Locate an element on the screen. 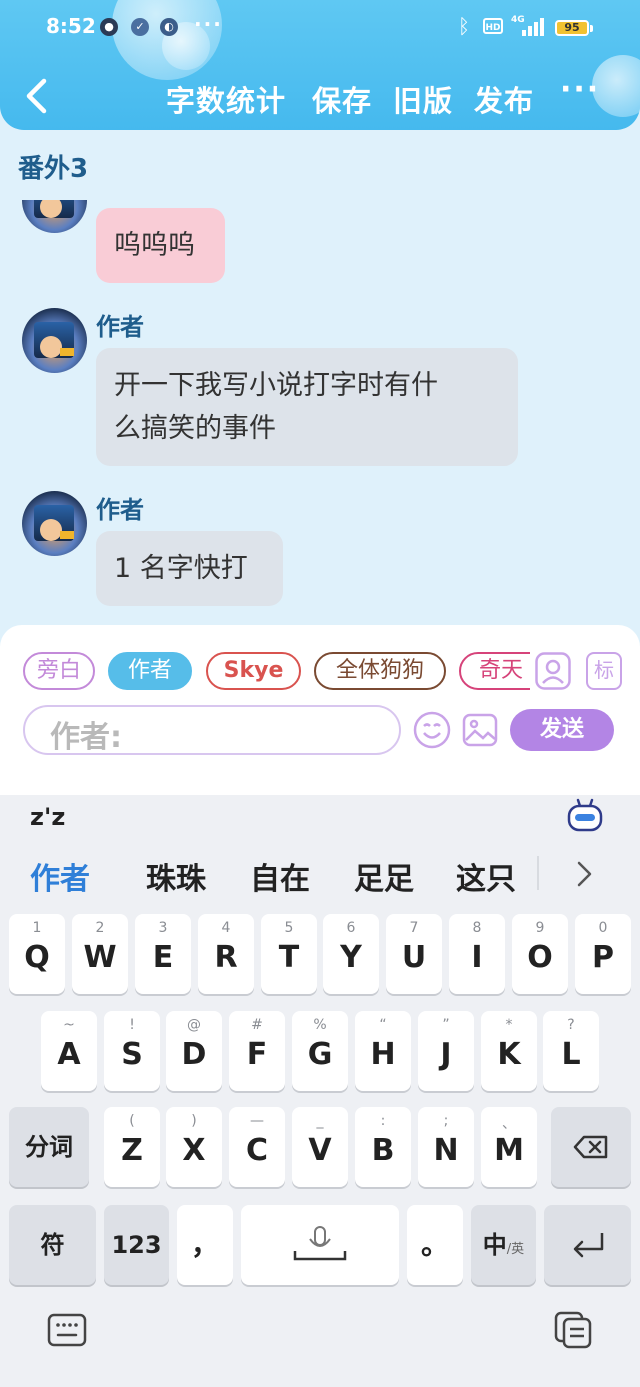 The image size is (640, 1387). segment-key: 分词 is located at coordinates (49, 1147).